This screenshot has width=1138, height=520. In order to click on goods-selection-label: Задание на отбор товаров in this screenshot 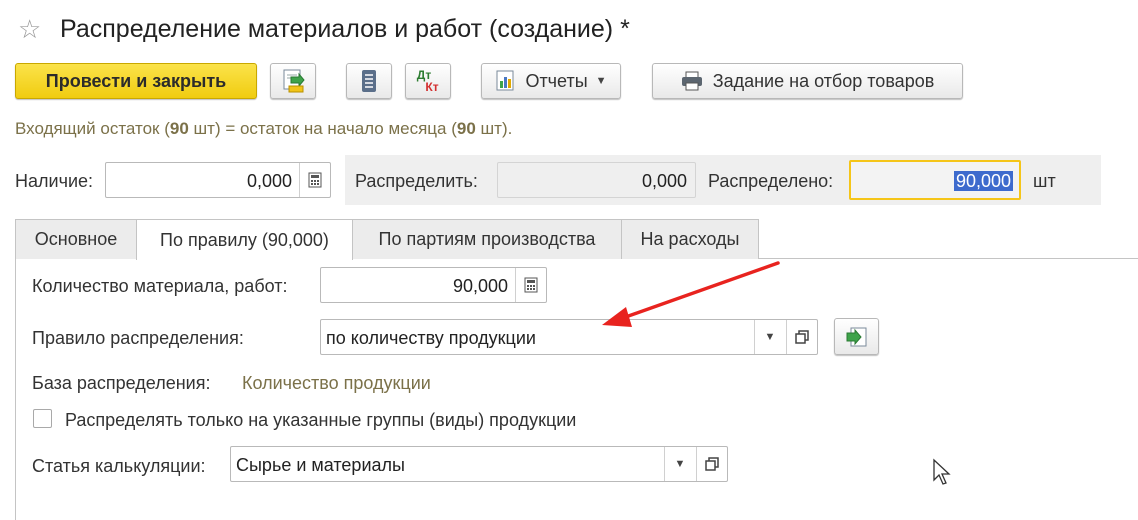, I will do `click(823, 80)`.